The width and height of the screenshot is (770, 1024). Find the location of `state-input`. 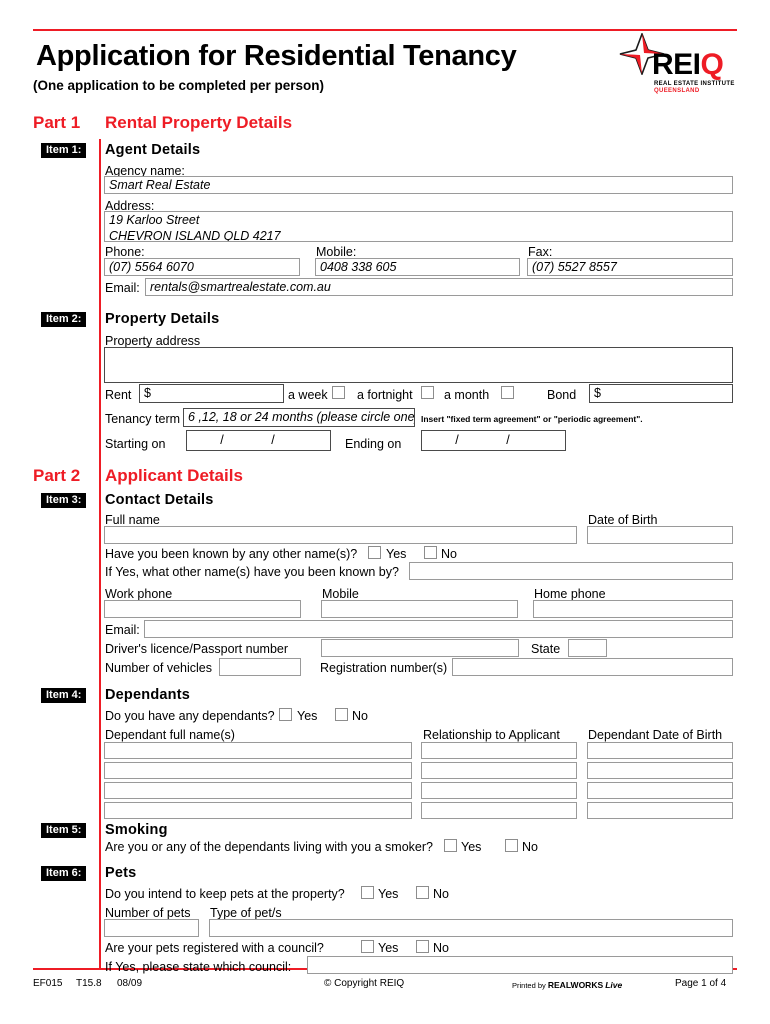

state-input is located at coordinates (587, 648).